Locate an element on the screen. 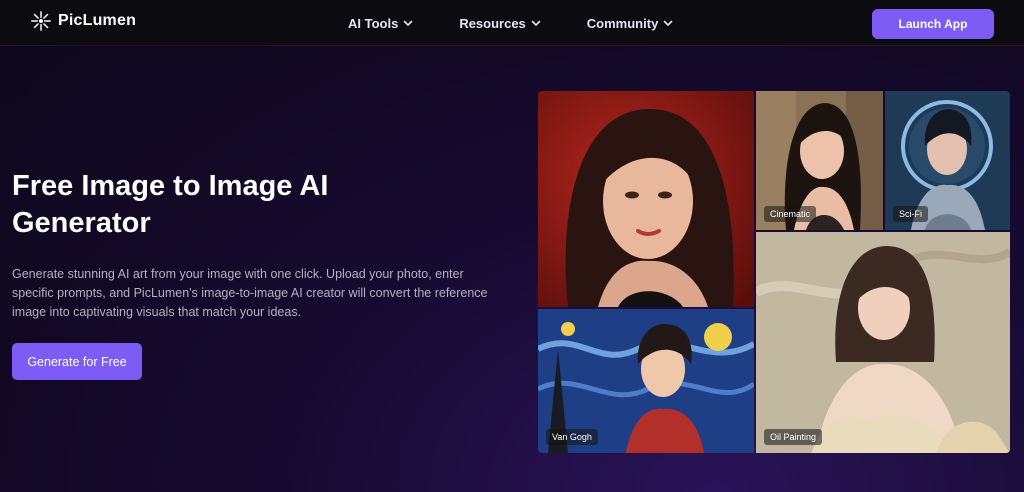 The height and width of the screenshot is (492, 1024). gallery-tile-cinematic: Cinematic is located at coordinates (819, 160).